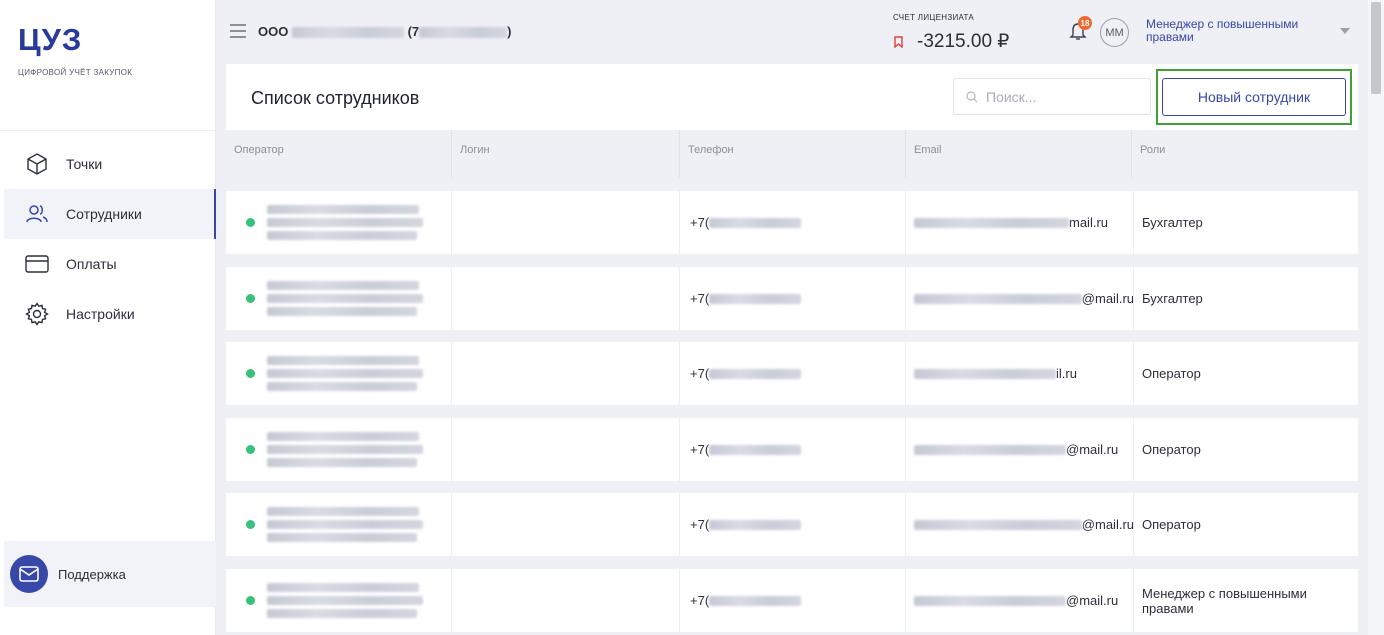  Describe the element at coordinates (1236, 31) in the screenshot. I see `user-role: Менеджер с повышенными правами` at that location.